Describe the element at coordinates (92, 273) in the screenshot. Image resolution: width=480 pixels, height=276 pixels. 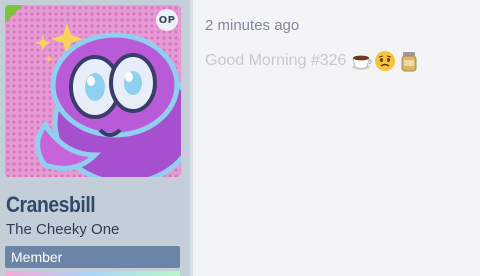
I see `badge-strip` at that location.